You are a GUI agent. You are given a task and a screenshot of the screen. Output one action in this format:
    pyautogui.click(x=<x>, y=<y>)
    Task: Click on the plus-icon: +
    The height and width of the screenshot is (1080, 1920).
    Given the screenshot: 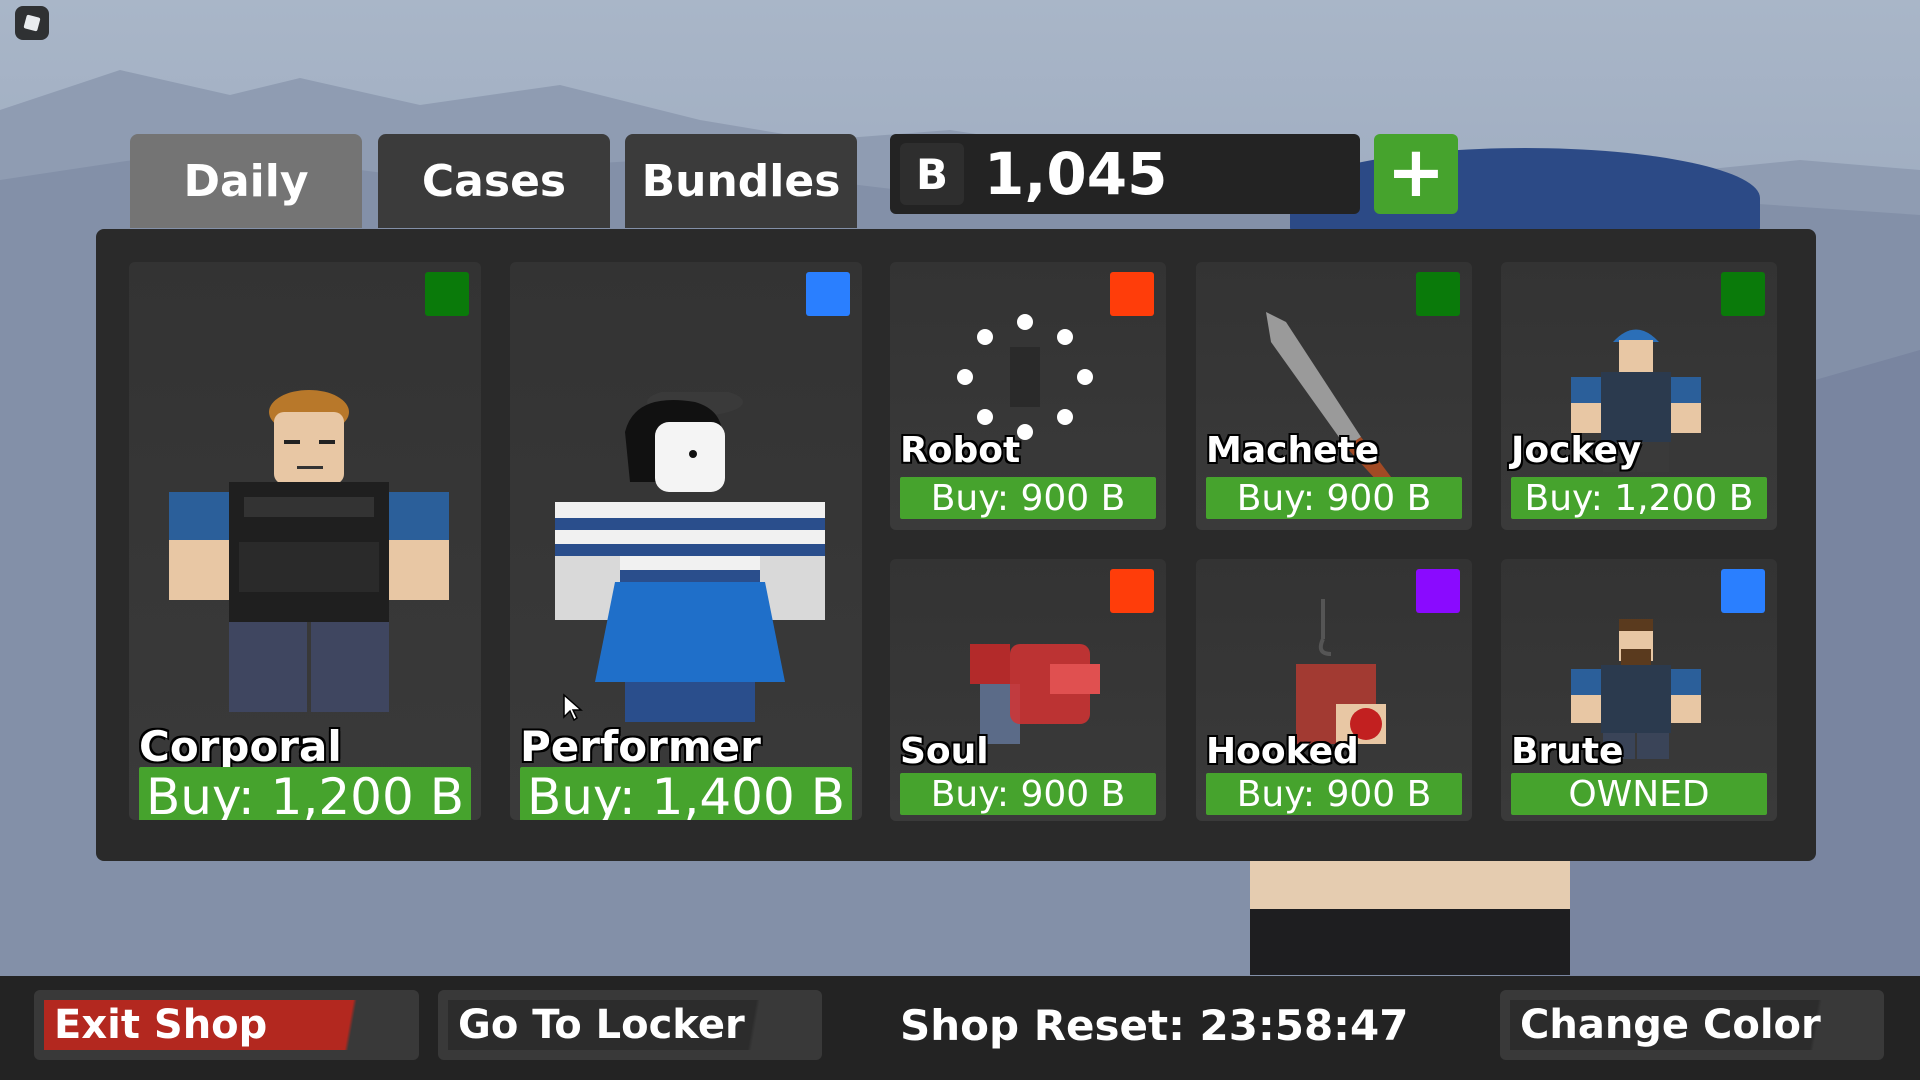 What is the action you would take?
    pyautogui.click(x=1416, y=172)
    